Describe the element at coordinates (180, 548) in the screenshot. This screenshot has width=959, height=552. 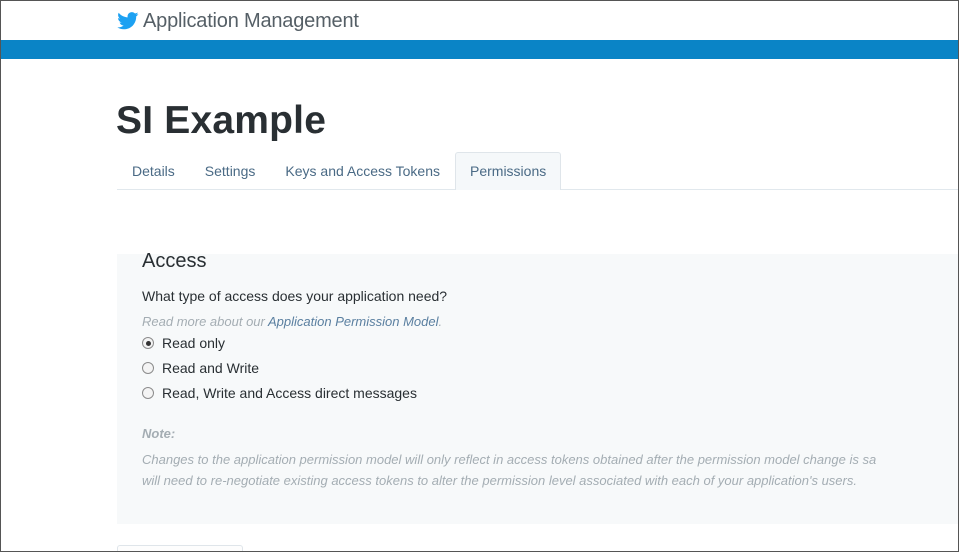
I see `update-settings-button` at that location.